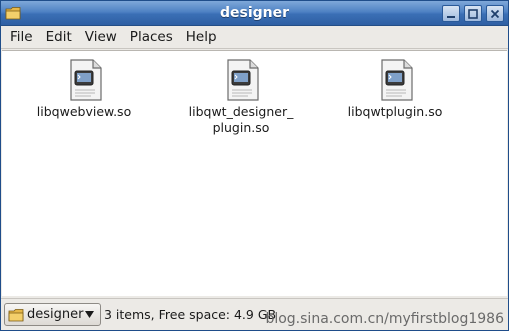  Describe the element at coordinates (254, 37) in the screenshot. I see `menu-bar: File Edit View Places Help` at that location.